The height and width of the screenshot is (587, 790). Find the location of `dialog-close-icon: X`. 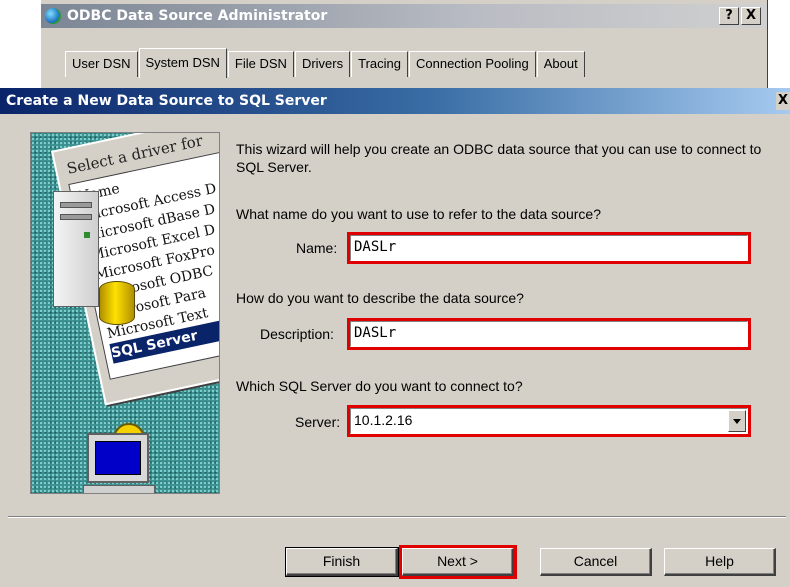

dialog-close-icon: X is located at coordinates (783, 101).